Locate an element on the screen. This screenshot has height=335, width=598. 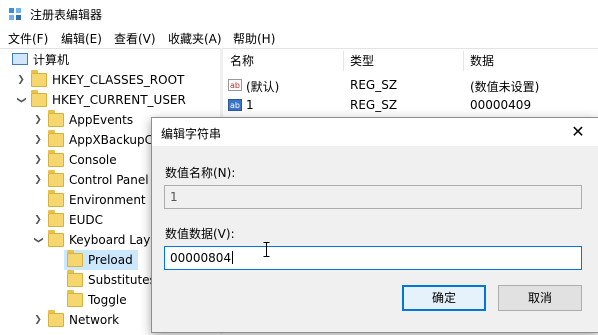
value-data: 00000409 is located at coordinates (501, 105).